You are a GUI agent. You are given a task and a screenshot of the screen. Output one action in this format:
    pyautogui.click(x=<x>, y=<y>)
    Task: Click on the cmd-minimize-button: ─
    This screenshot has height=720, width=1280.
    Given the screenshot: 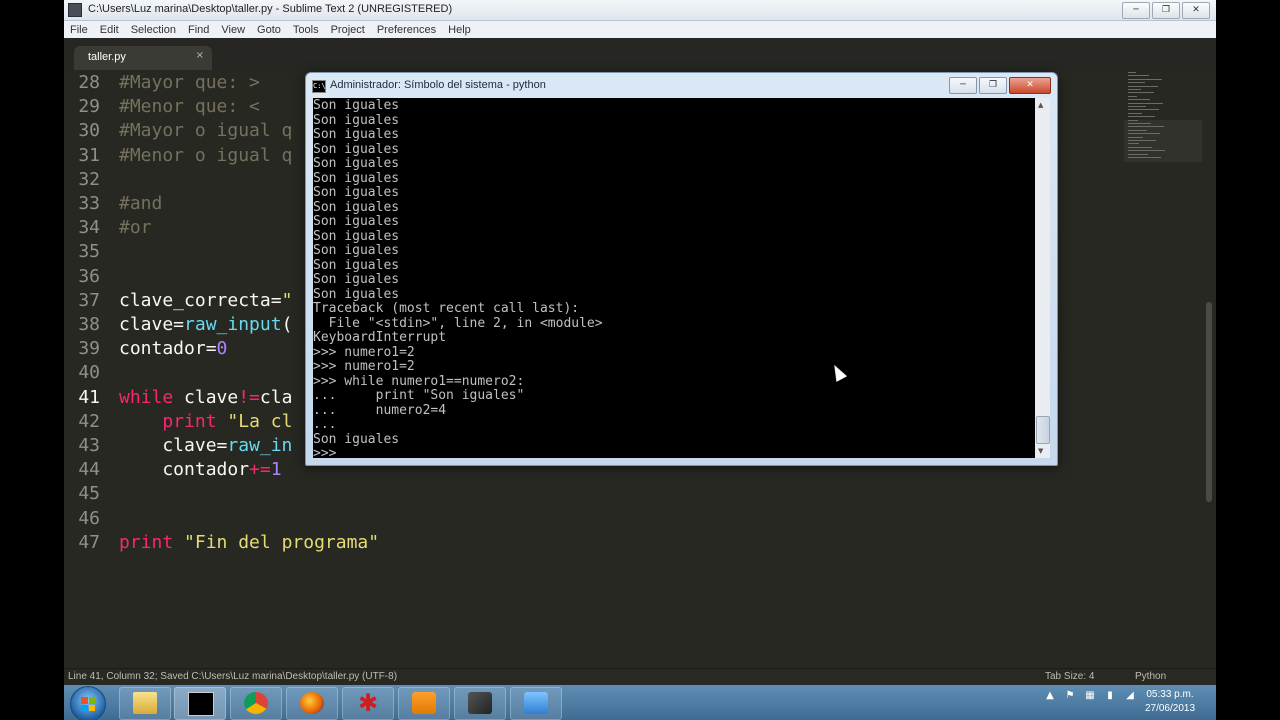 What is the action you would take?
    pyautogui.click(x=963, y=85)
    